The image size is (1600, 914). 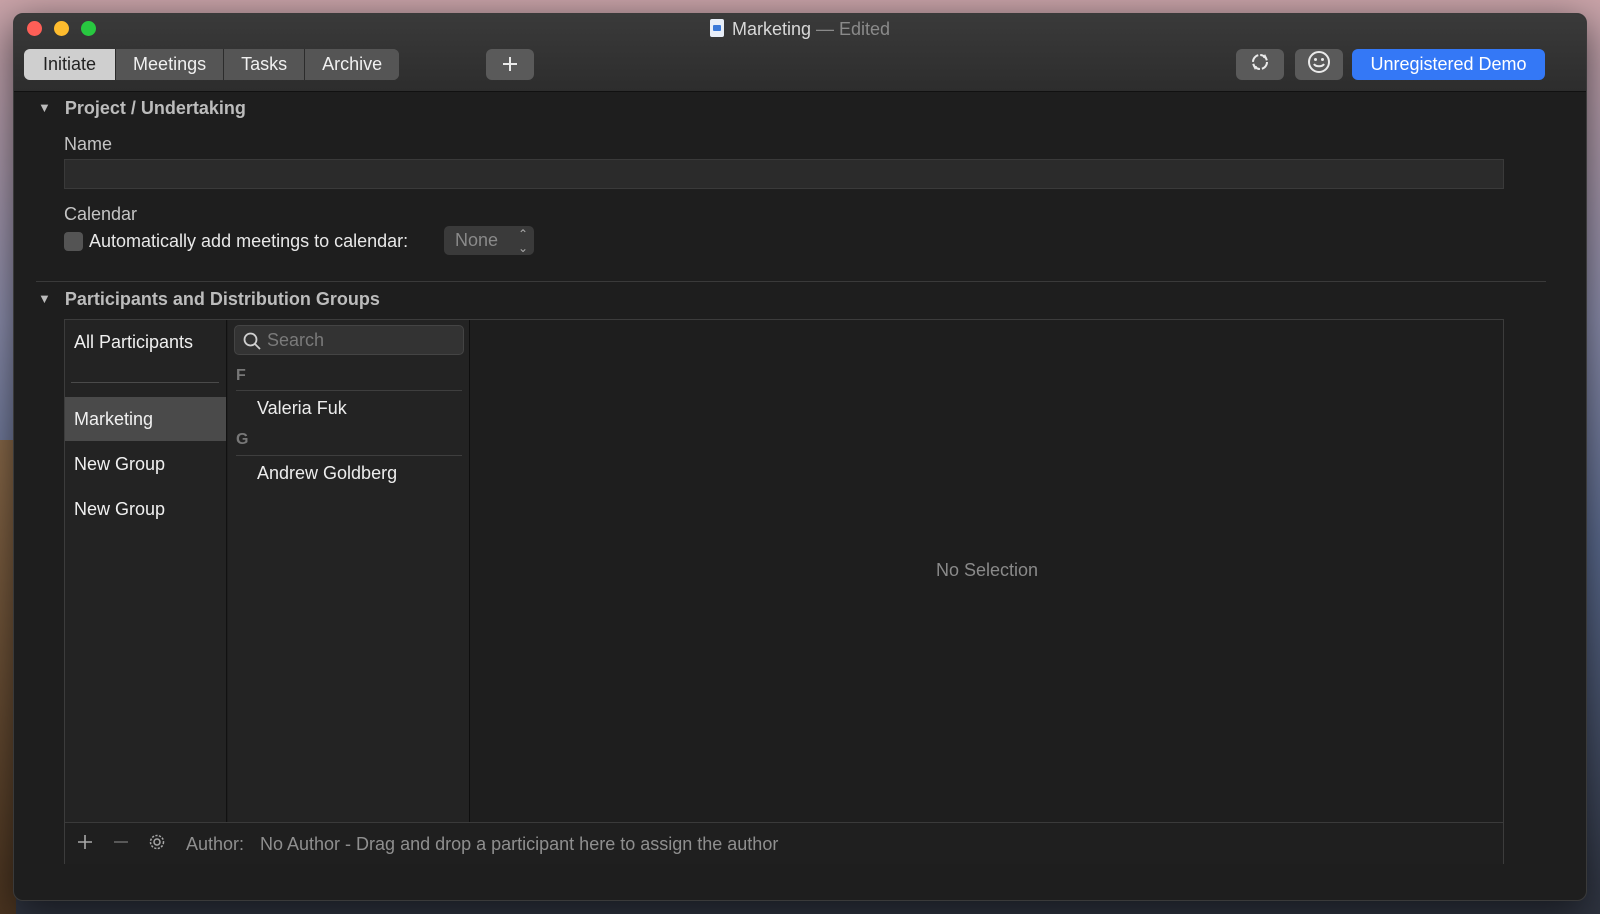 What do you see at coordinates (170, 64) in the screenshot?
I see `tab-meetings: Meetings` at bounding box center [170, 64].